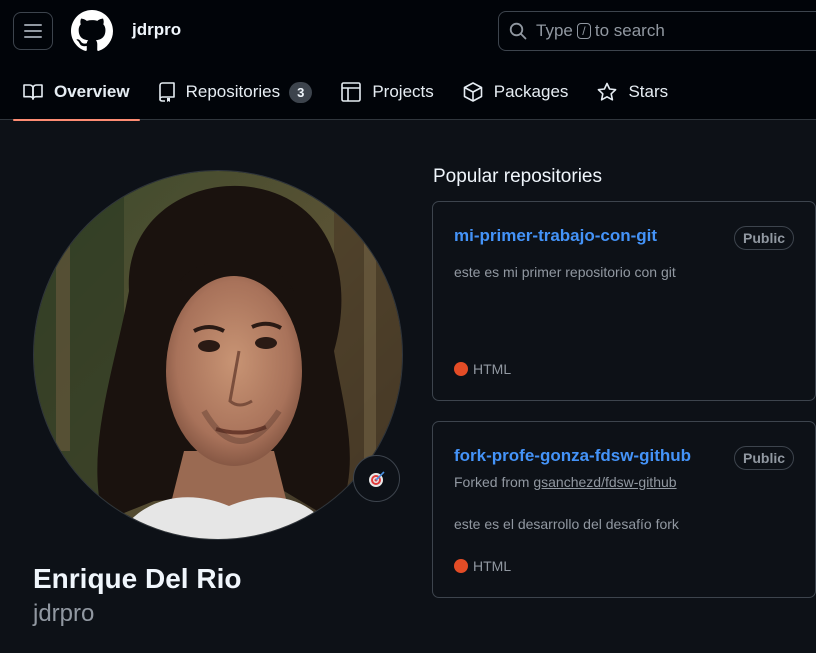  I want to click on search-placeholder-prefix: Type, so click(554, 30).